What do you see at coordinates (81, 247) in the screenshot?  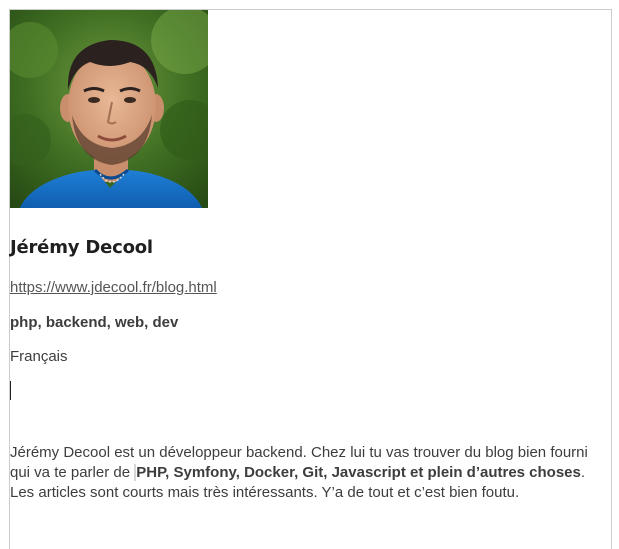 I see `profile-name: Jérémy Decool` at bounding box center [81, 247].